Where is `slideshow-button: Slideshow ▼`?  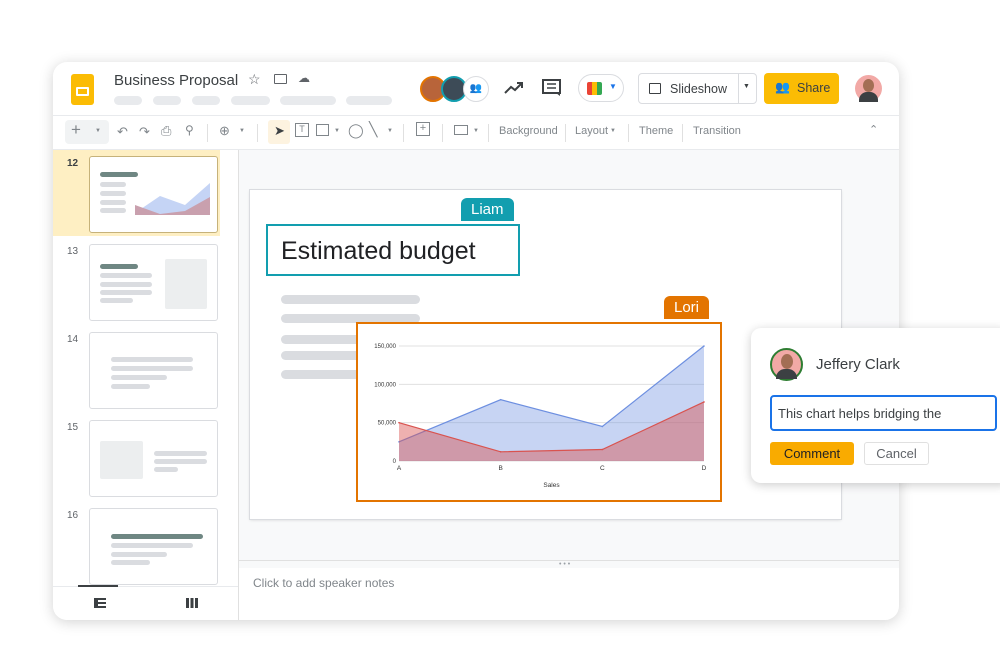
slideshow-button: Slideshow ▼ is located at coordinates (697, 88).